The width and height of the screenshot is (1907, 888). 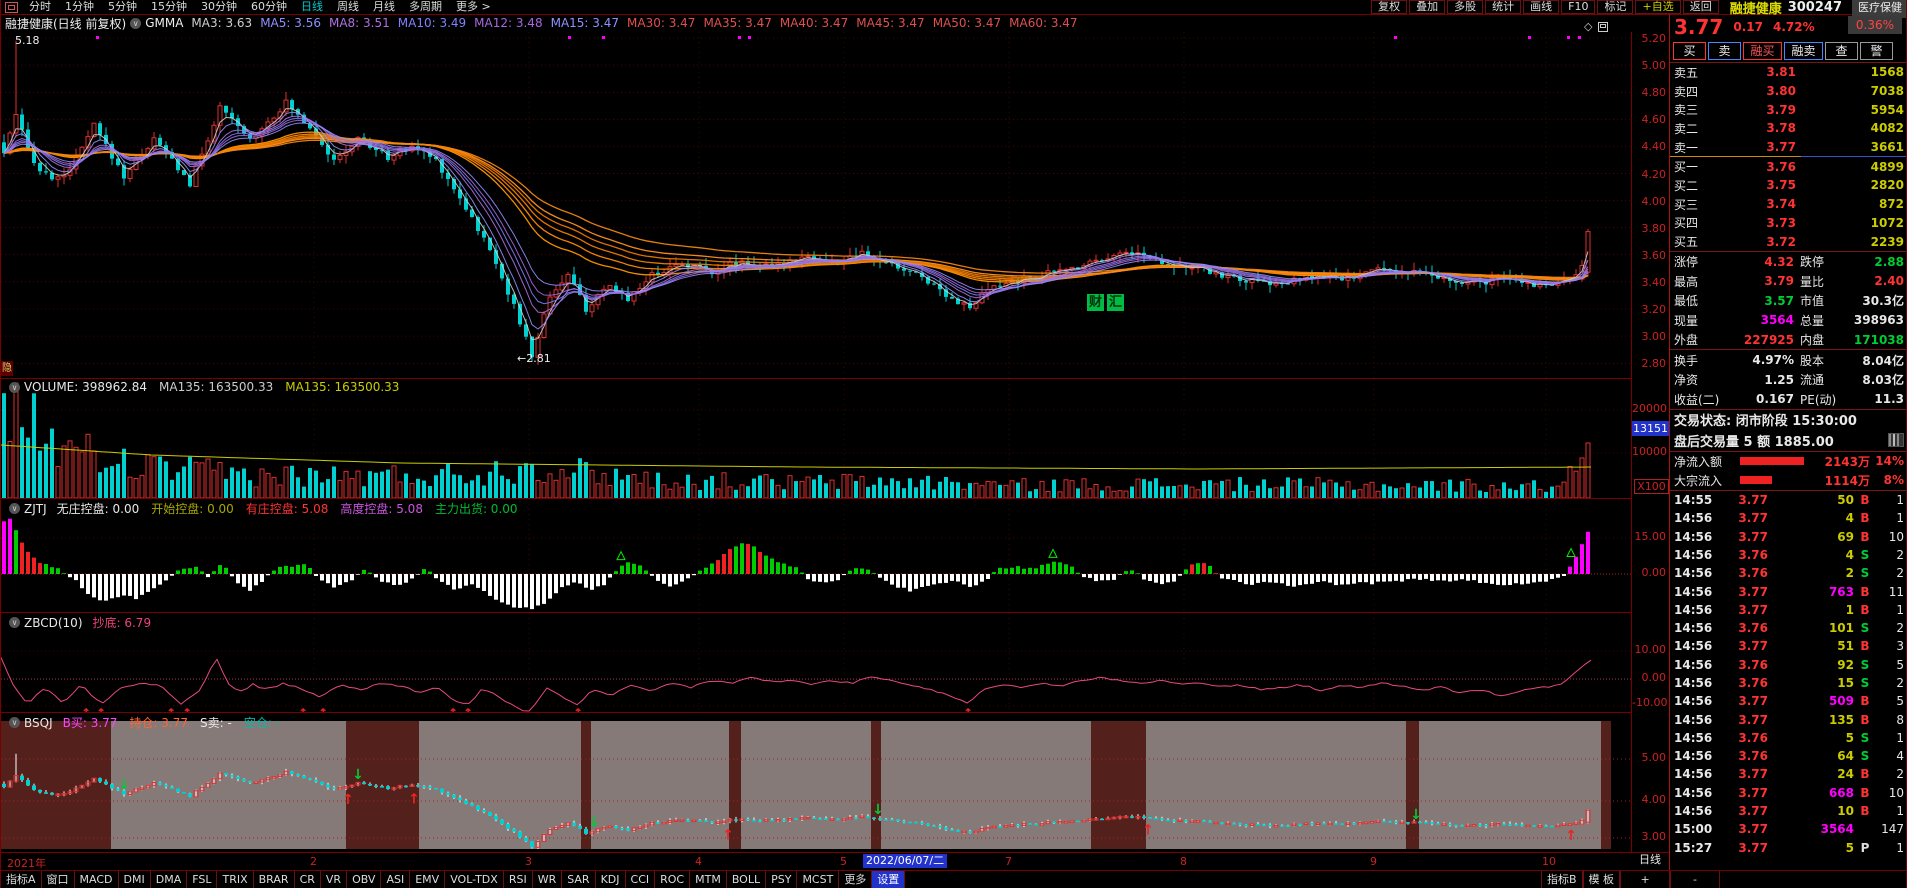 What do you see at coordinates (1654, 66) in the screenshot?
I see `main-axis-5.00: 5.00` at bounding box center [1654, 66].